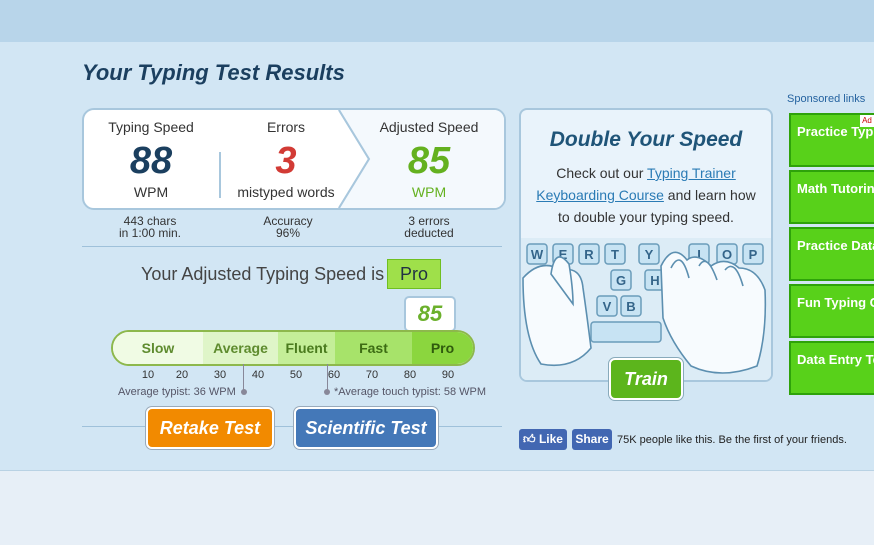  I want to click on top-banner, so click(437, 21).